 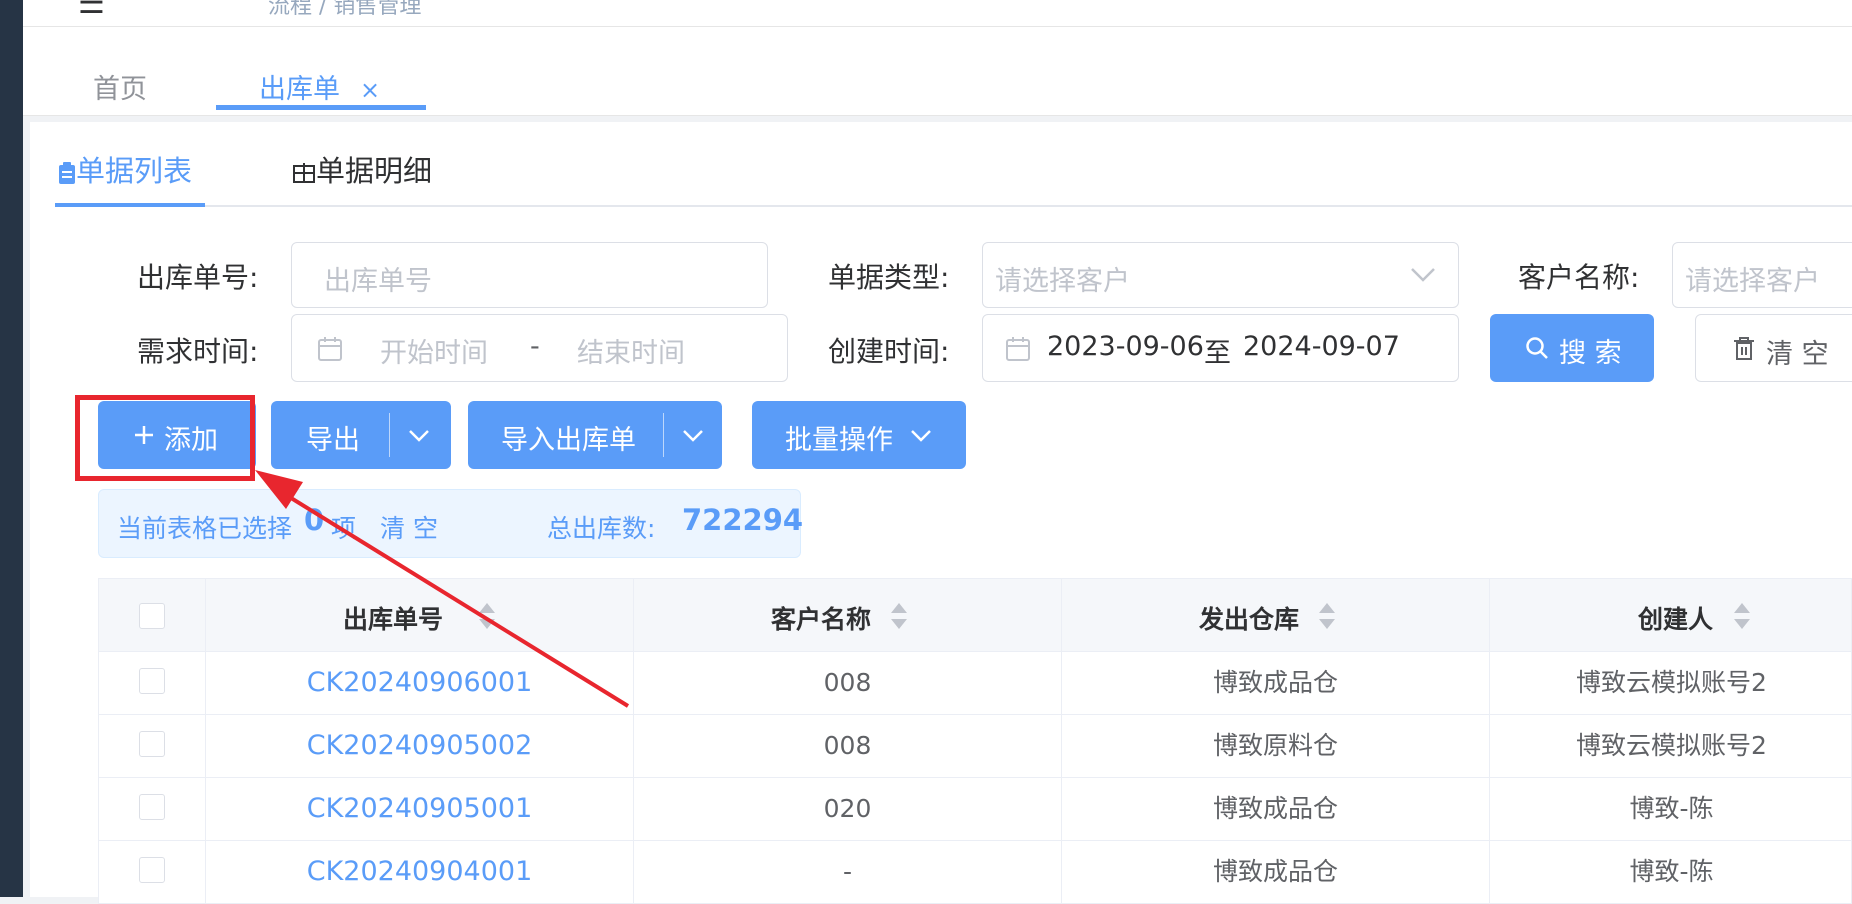 I want to click on table-row: CK20240906001 008 博致成品仓 博致云模拟账号2, so click(x=975, y=683).